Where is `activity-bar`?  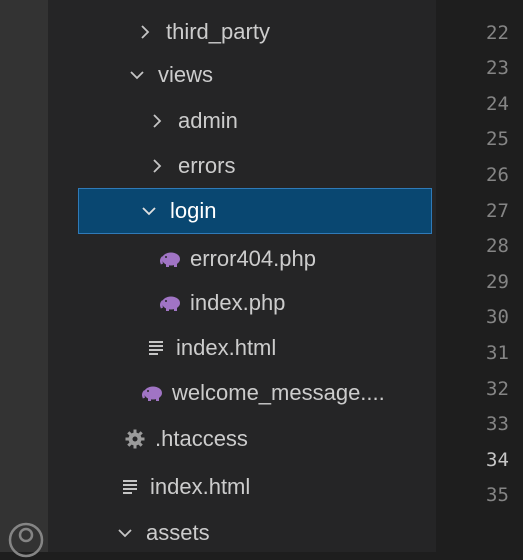 activity-bar is located at coordinates (24, 279).